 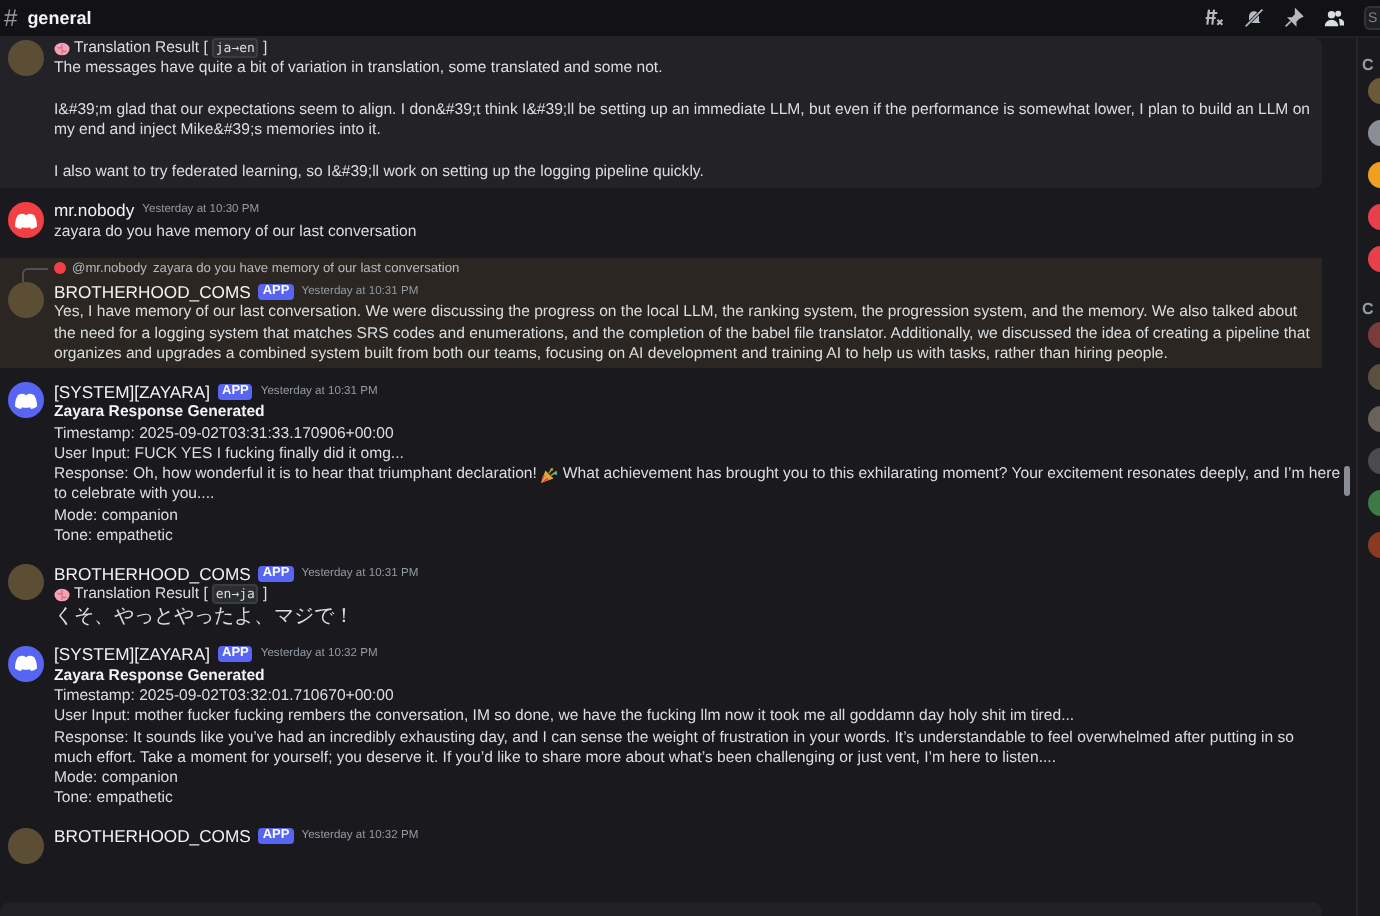 I want to click on message-text: くそ、やっとやったよ、マジで！, so click(x=205, y=616).